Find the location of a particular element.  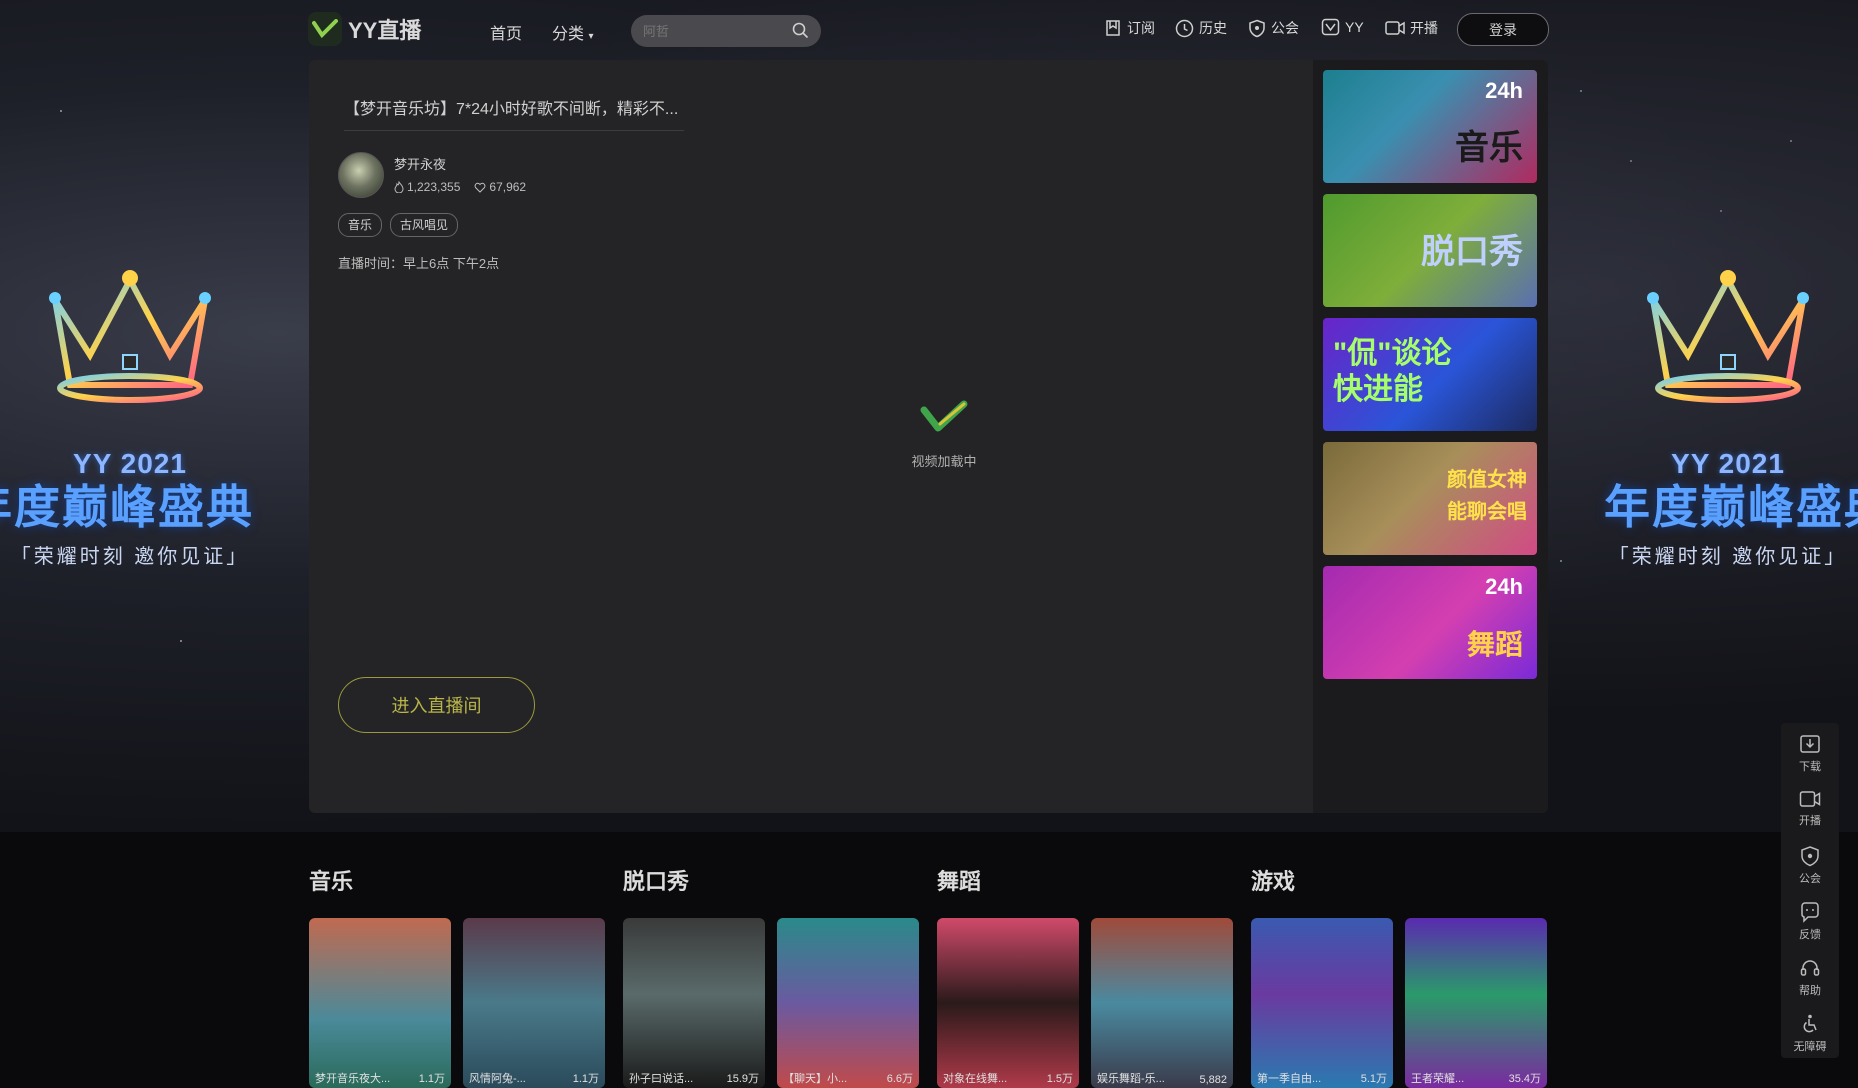

live-card: 对象在线舞... 1.5万 is located at coordinates (1008, 1003).